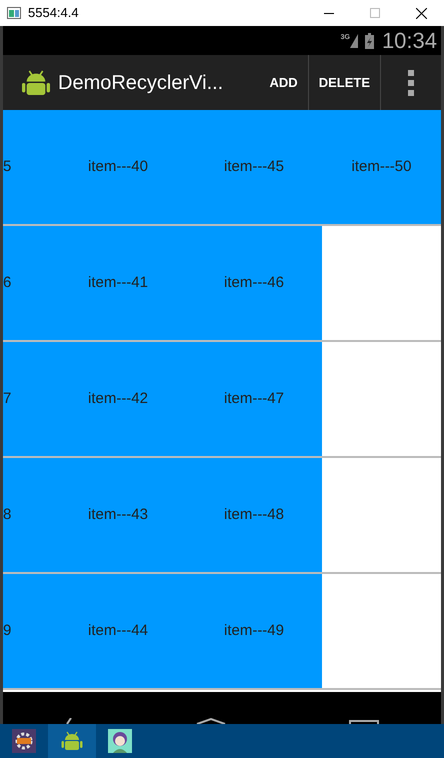 The width and height of the screenshot is (444, 758). What do you see at coordinates (118, 167) in the screenshot?
I see `grid-cell: item---40` at bounding box center [118, 167].